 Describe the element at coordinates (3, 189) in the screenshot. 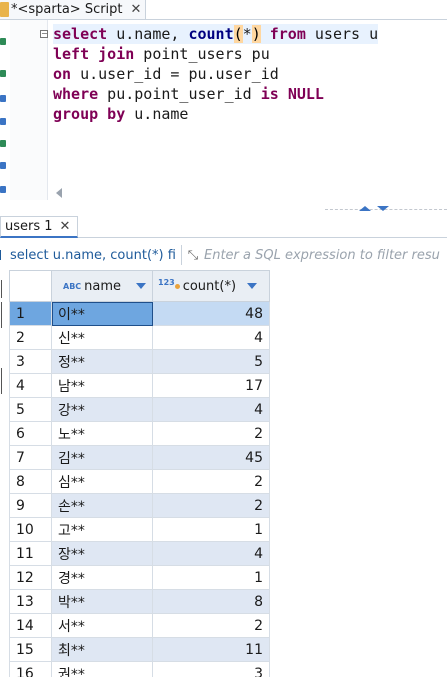

I see `export-icon` at that location.